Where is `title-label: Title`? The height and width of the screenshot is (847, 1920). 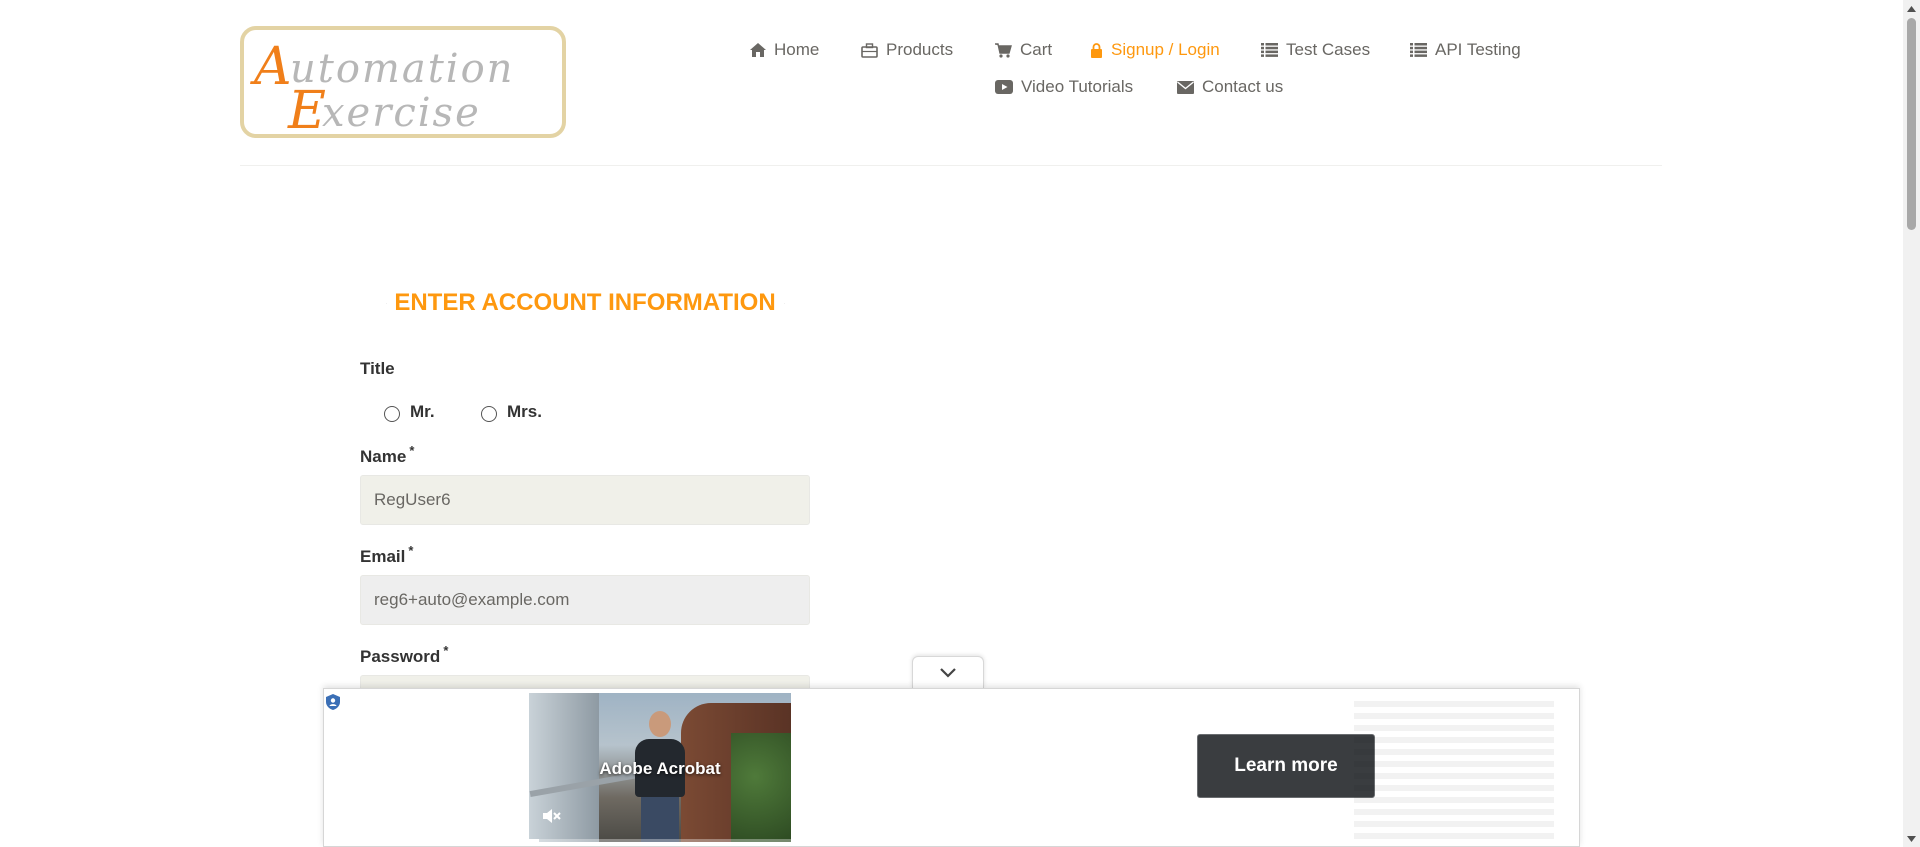
title-label: Title is located at coordinates (377, 368).